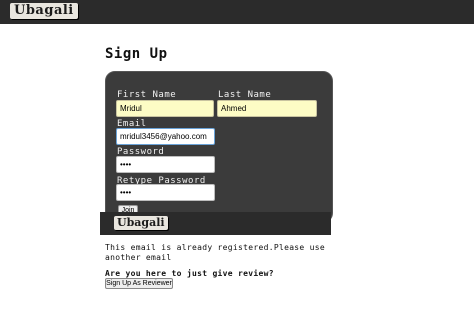  Describe the element at coordinates (189, 273) in the screenshot. I see `review-question: Are you here to just give review?` at that location.